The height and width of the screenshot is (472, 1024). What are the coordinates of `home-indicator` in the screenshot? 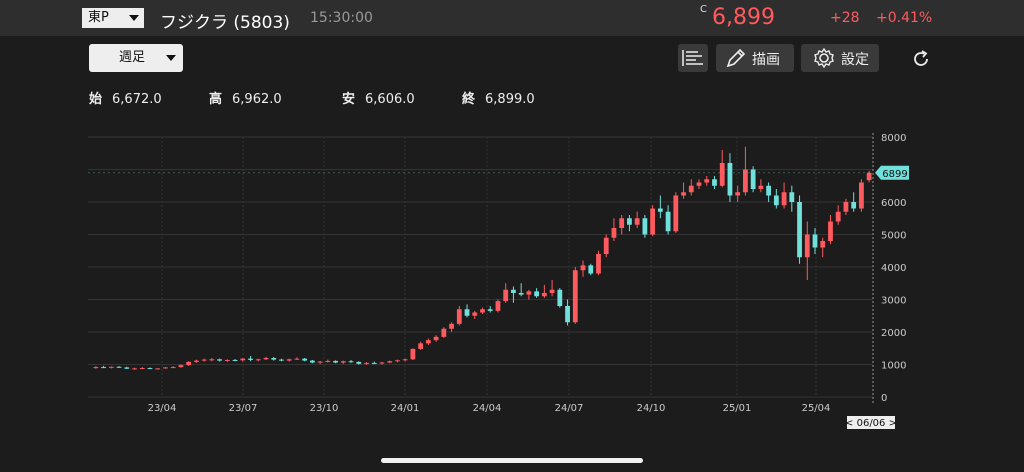 It's located at (512, 460).